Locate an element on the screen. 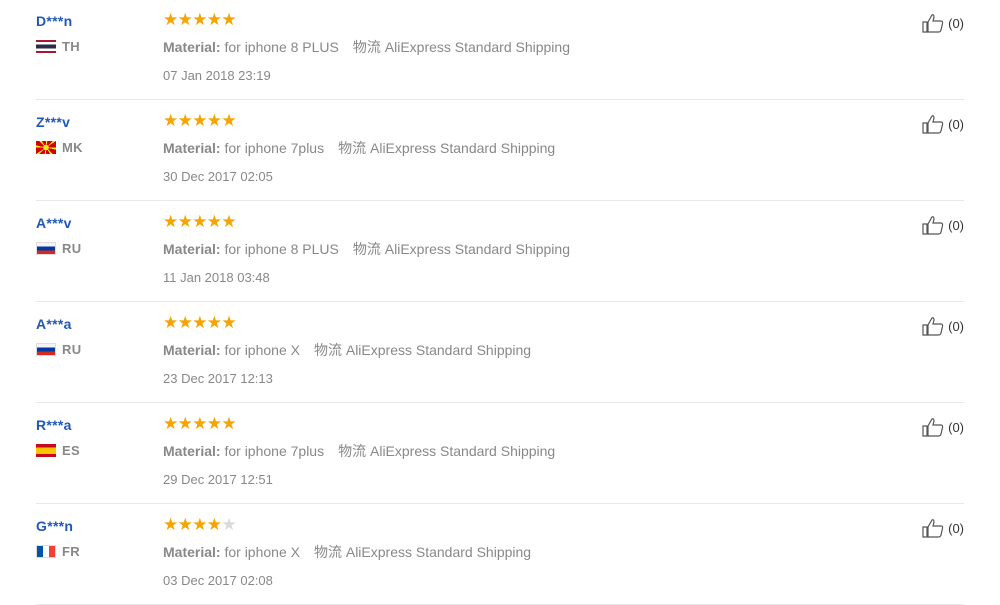 Image resolution: width=1000 pixels, height=605 pixels. user-country: MK is located at coordinates (91, 147).